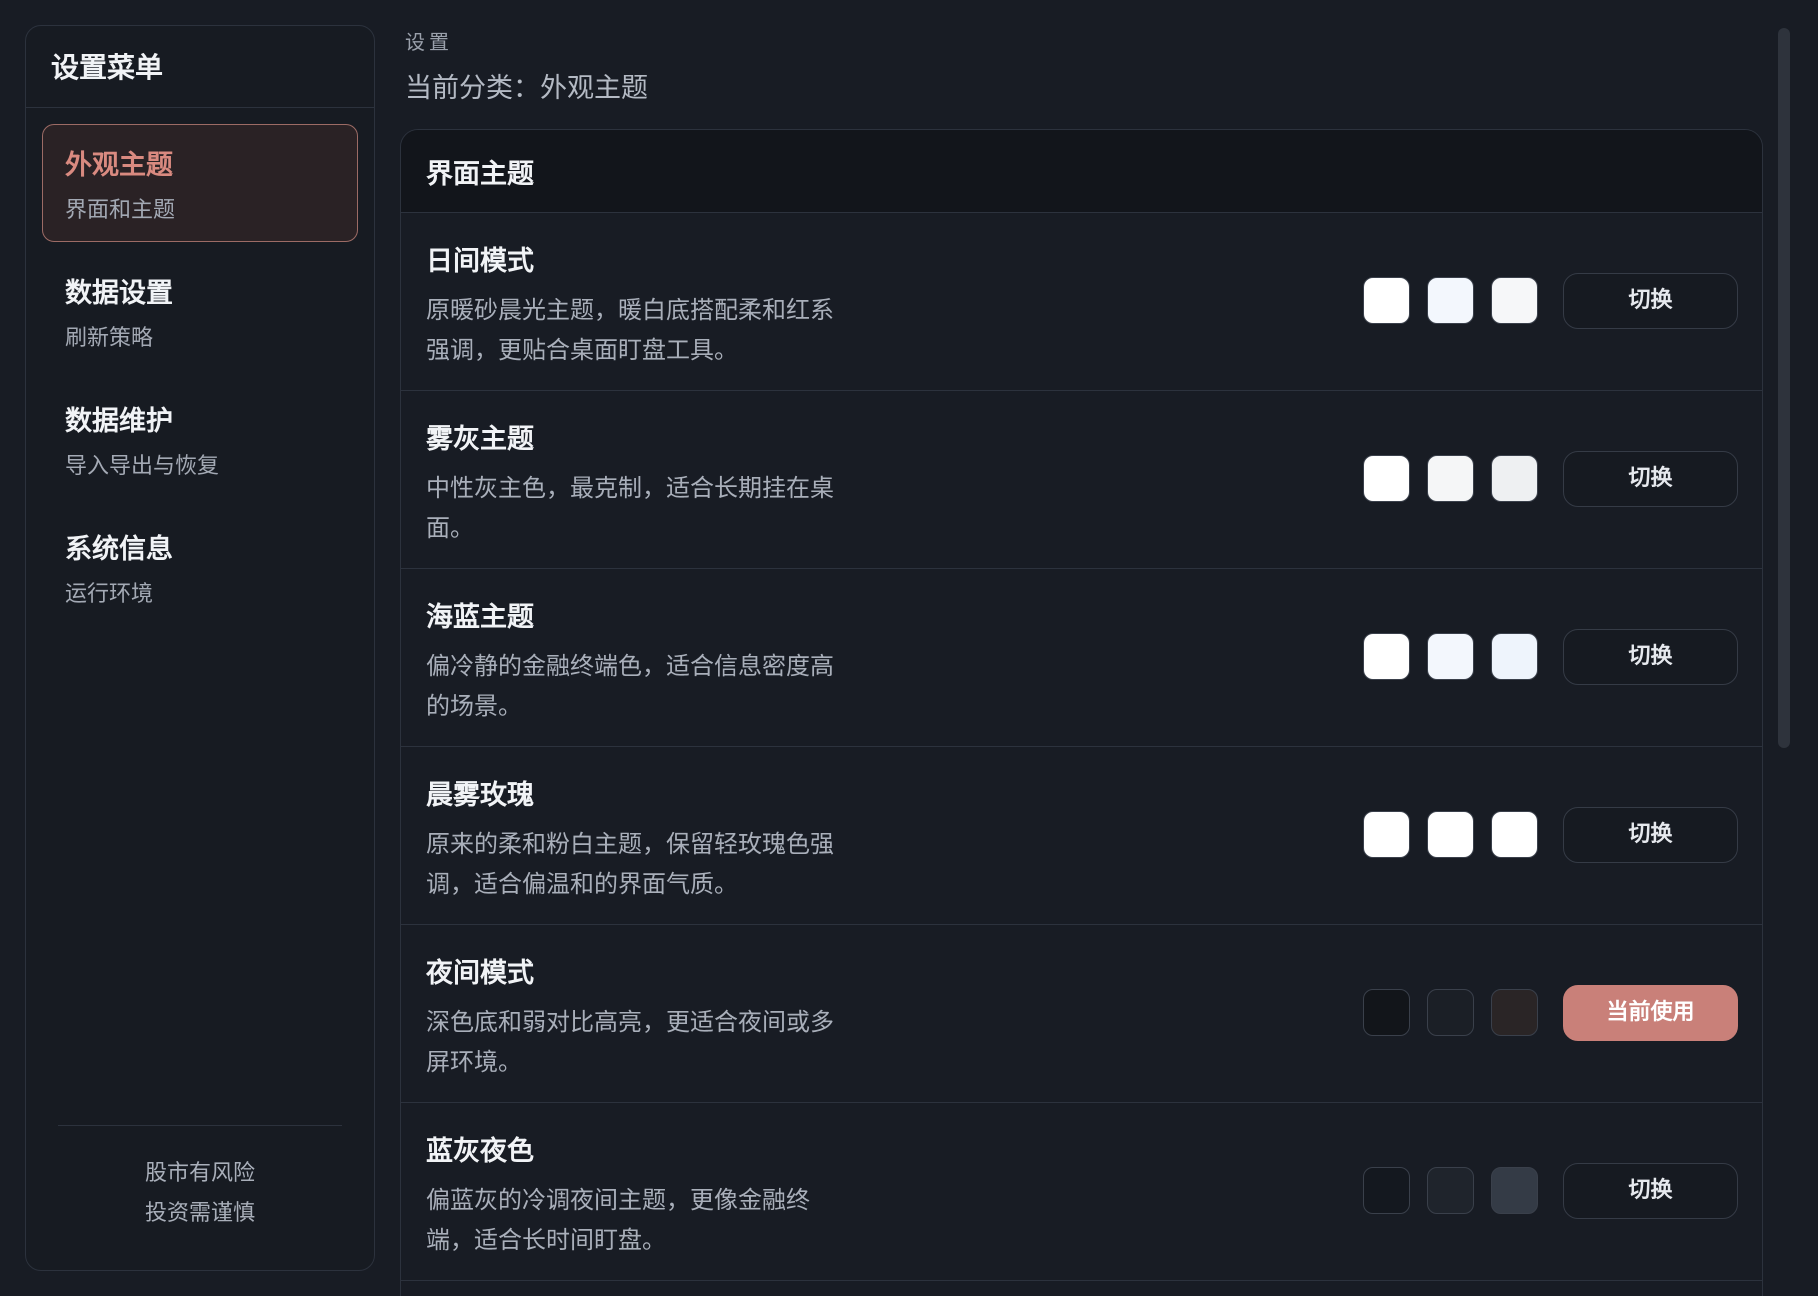 This screenshot has width=1818, height=1296. What do you see at coordinates (200, 183) in the screenshot?
I see `sidebar-item-appearance: 外观主题 界面和主题` at bounding box center [200, 183].